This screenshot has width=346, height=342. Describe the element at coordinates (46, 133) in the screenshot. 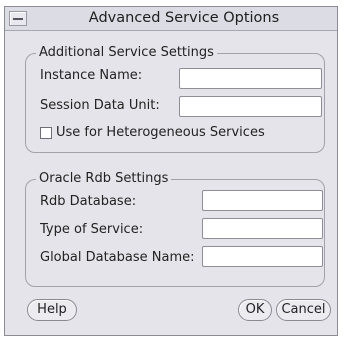

I see `heterogeneous-services-checkbox` at that location.